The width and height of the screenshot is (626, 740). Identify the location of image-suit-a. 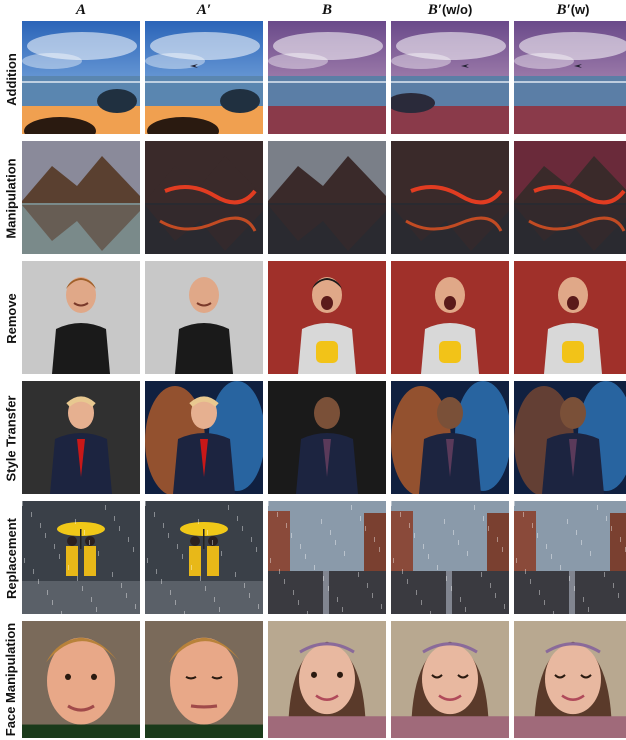
(81, 437).